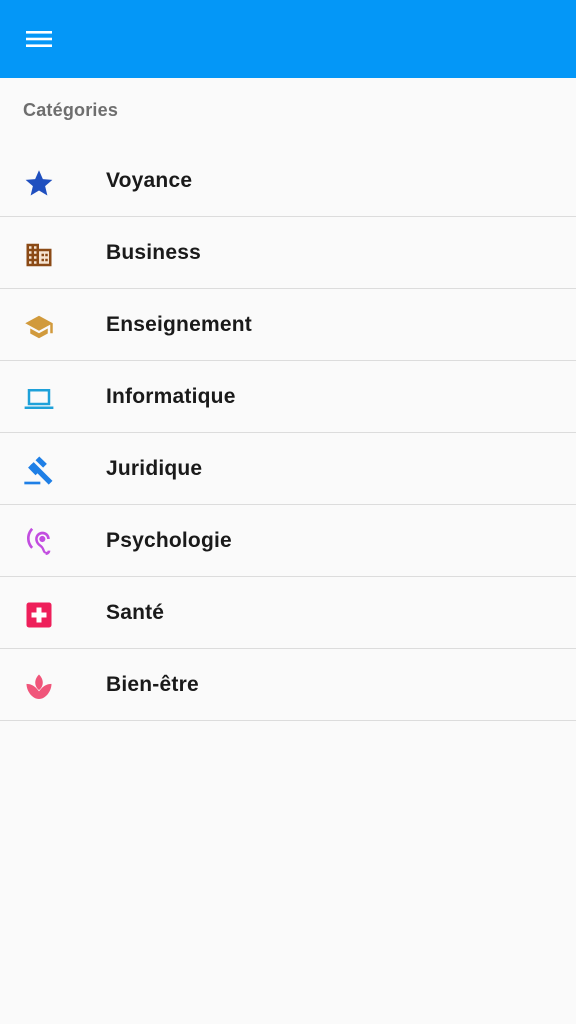  I want to click on category-label: Juridique, so click(154, 468).